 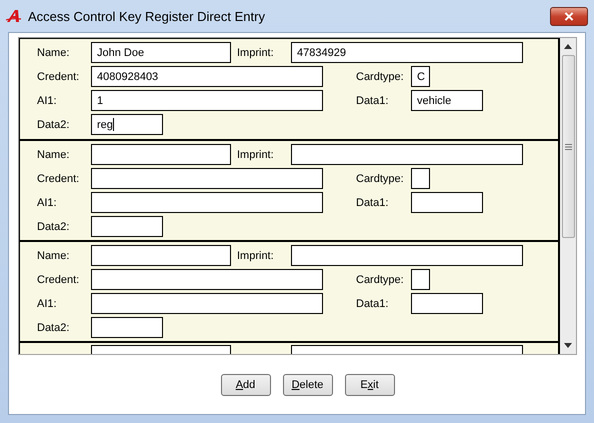 What do you see at coordinates (207, 100) in the screenshot?
I see `input-field: 1` at bounding box center [207, 100].